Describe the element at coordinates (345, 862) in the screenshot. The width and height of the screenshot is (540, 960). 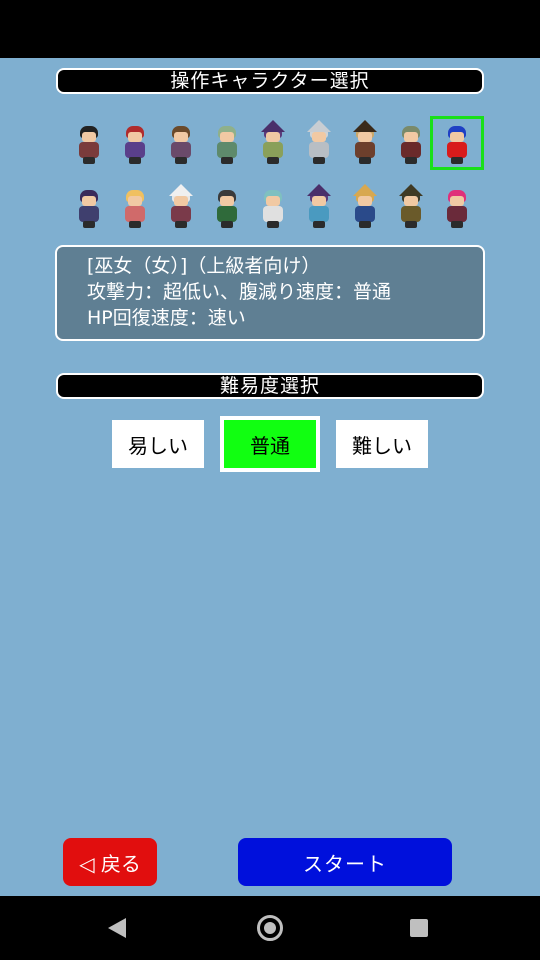
I see `start-button: スタート` at that location.